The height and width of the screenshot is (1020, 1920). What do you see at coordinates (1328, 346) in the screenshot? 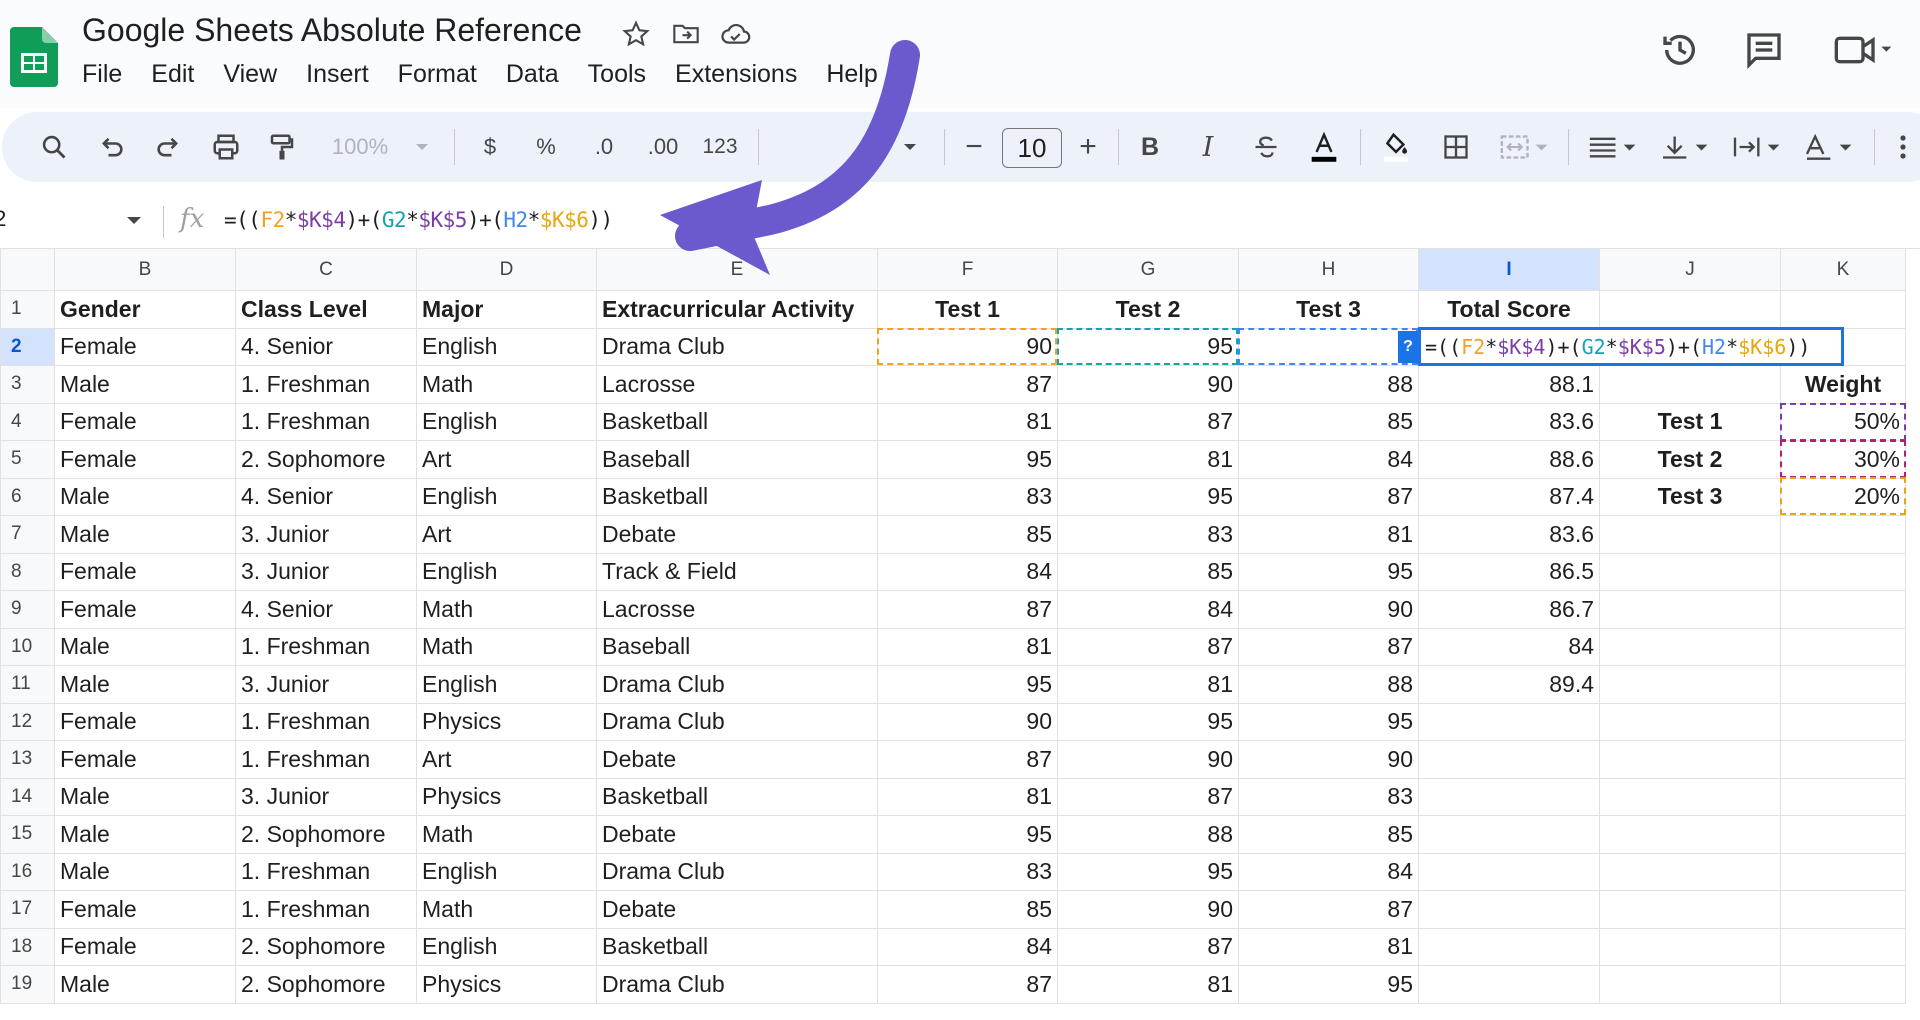
I see `cell: 8` at bounding box center [1328, 346].